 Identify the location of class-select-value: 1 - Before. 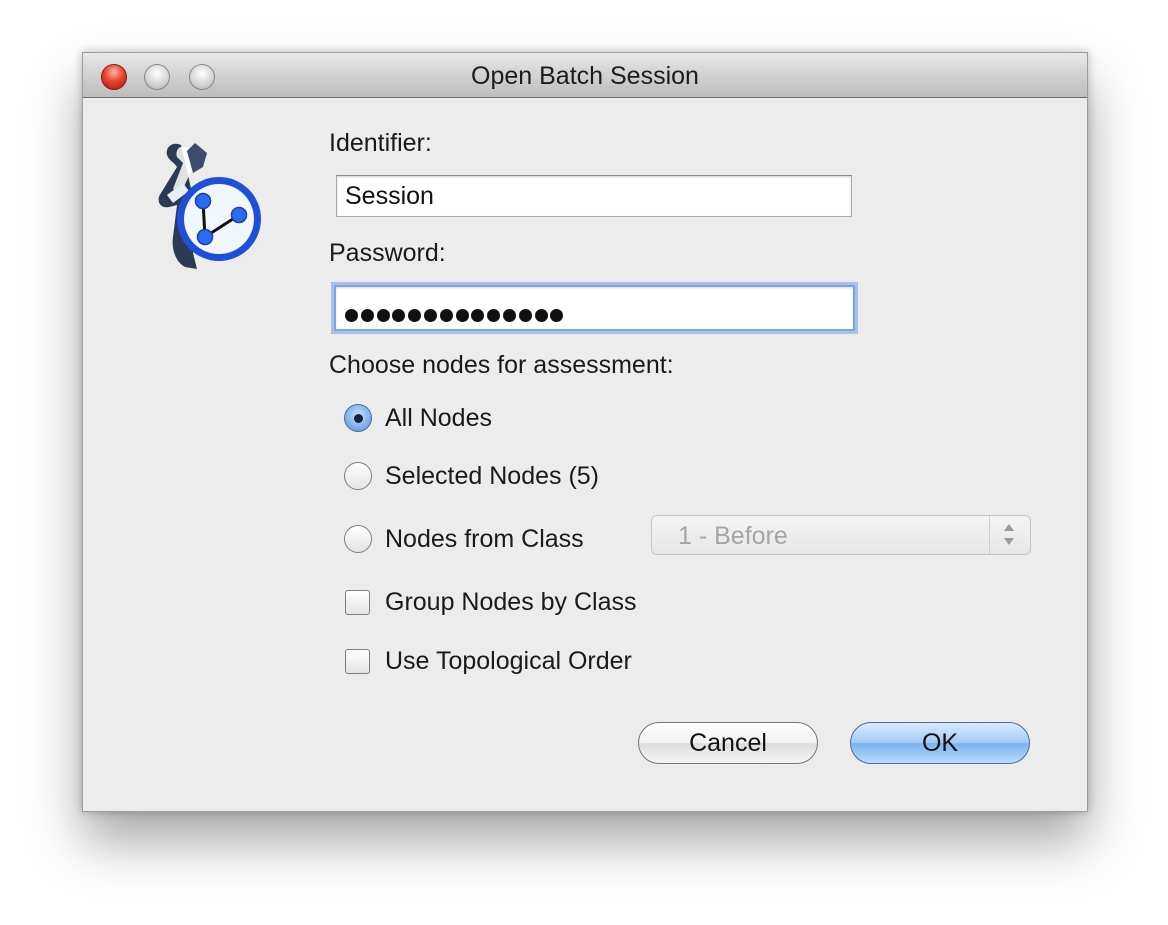
(733, 536).